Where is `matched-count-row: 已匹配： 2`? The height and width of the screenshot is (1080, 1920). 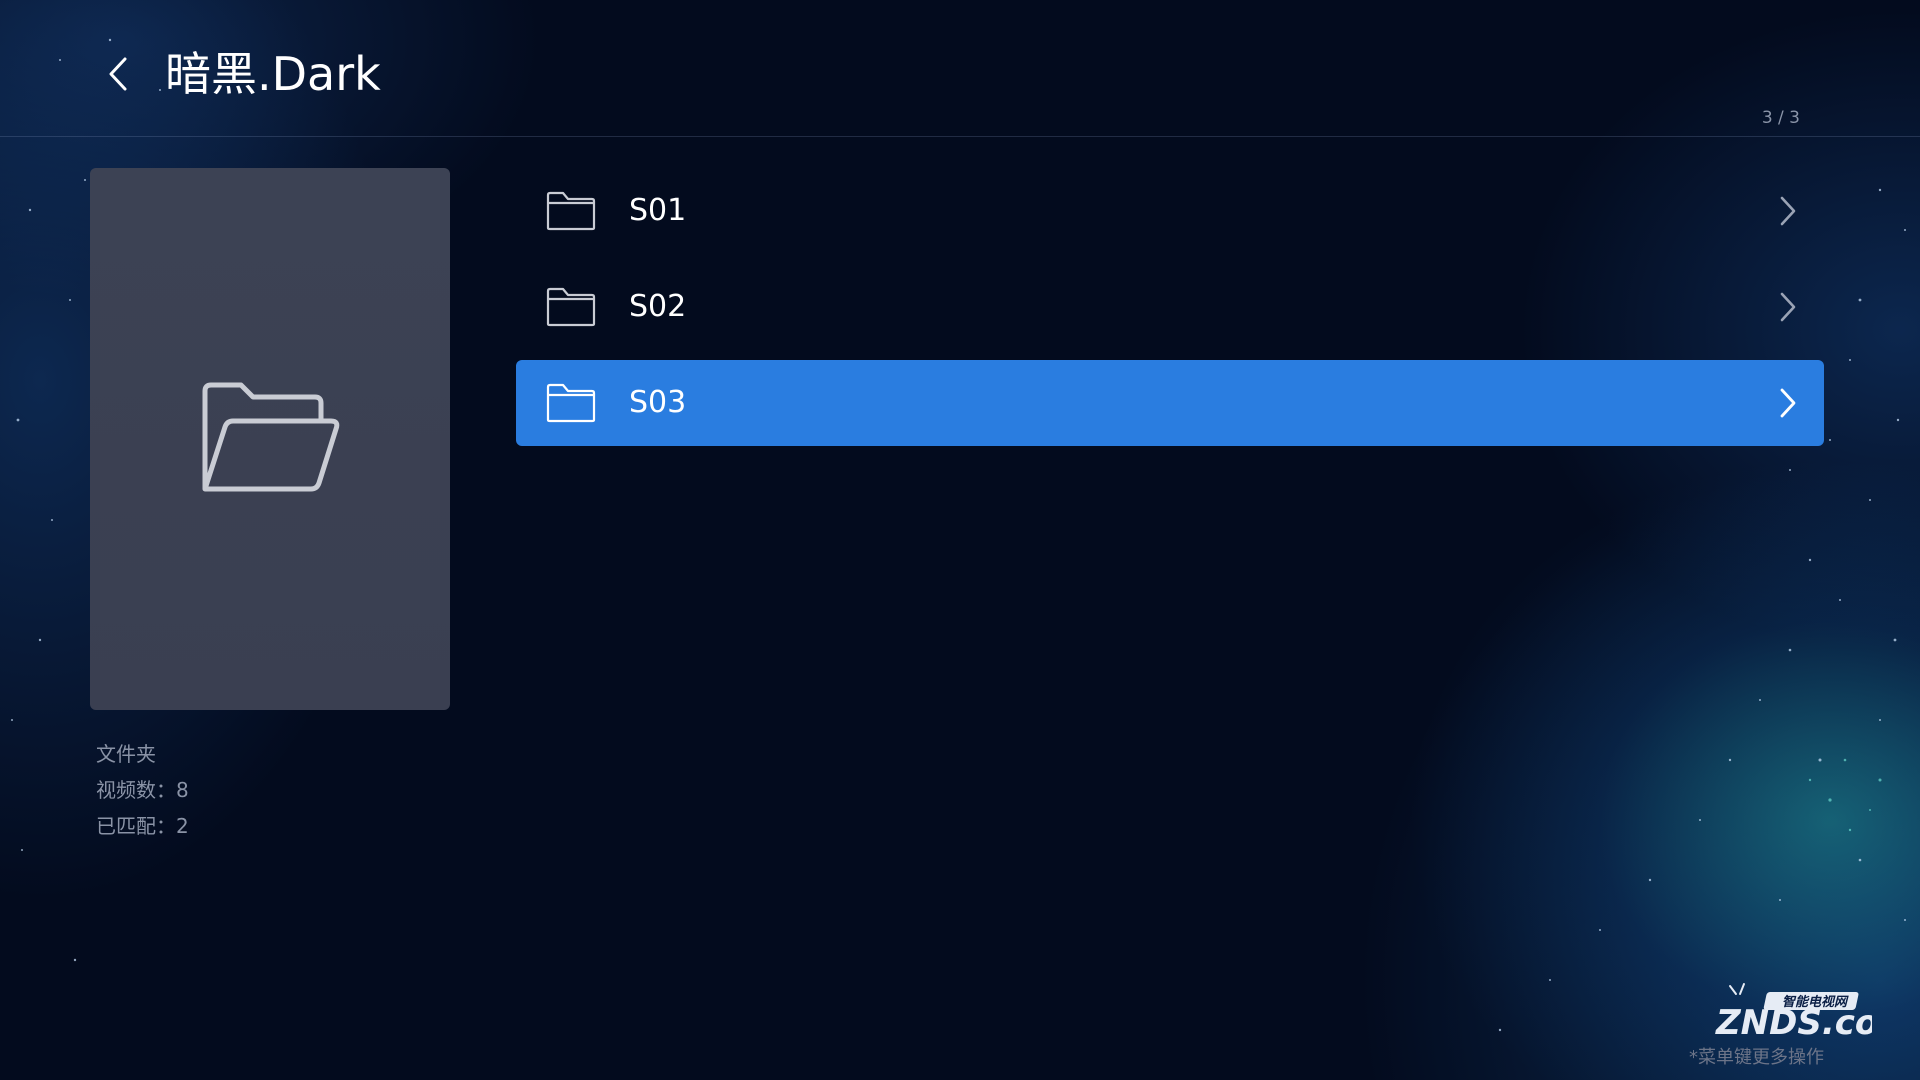
matched-count-row: 已匹配： 2 is located at coordinates (142, 826).